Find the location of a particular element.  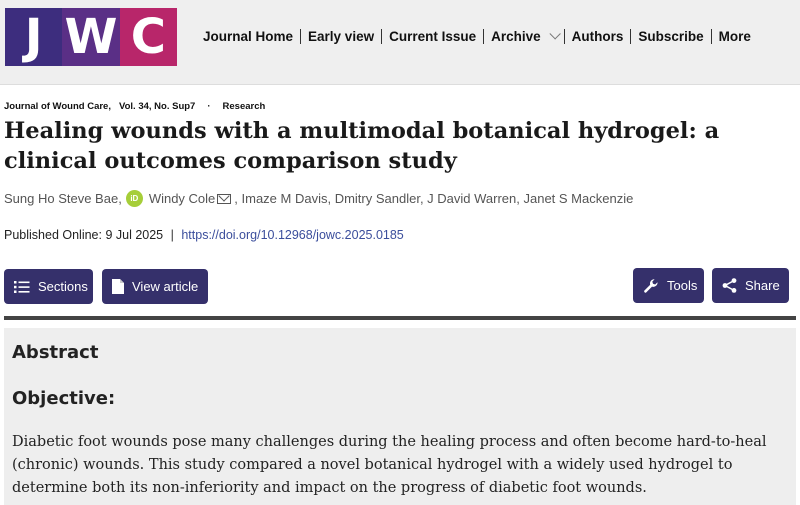

objective-heading: Objective: is located at coordinates (64, 398).